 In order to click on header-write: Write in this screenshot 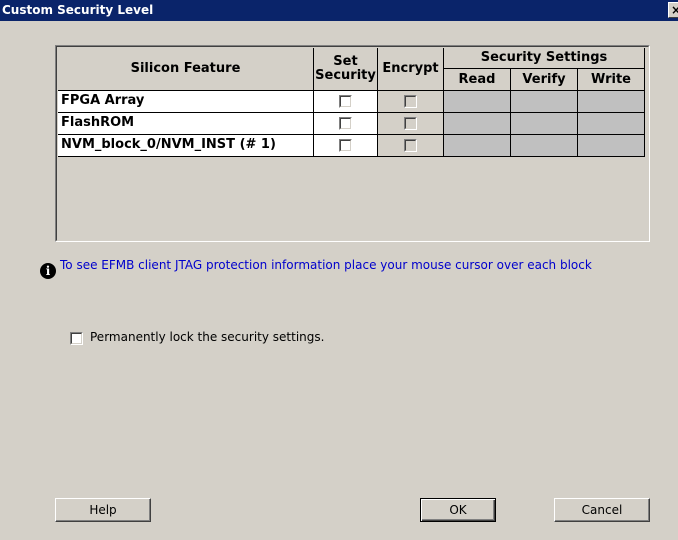, I will do `click(611, 80)`.